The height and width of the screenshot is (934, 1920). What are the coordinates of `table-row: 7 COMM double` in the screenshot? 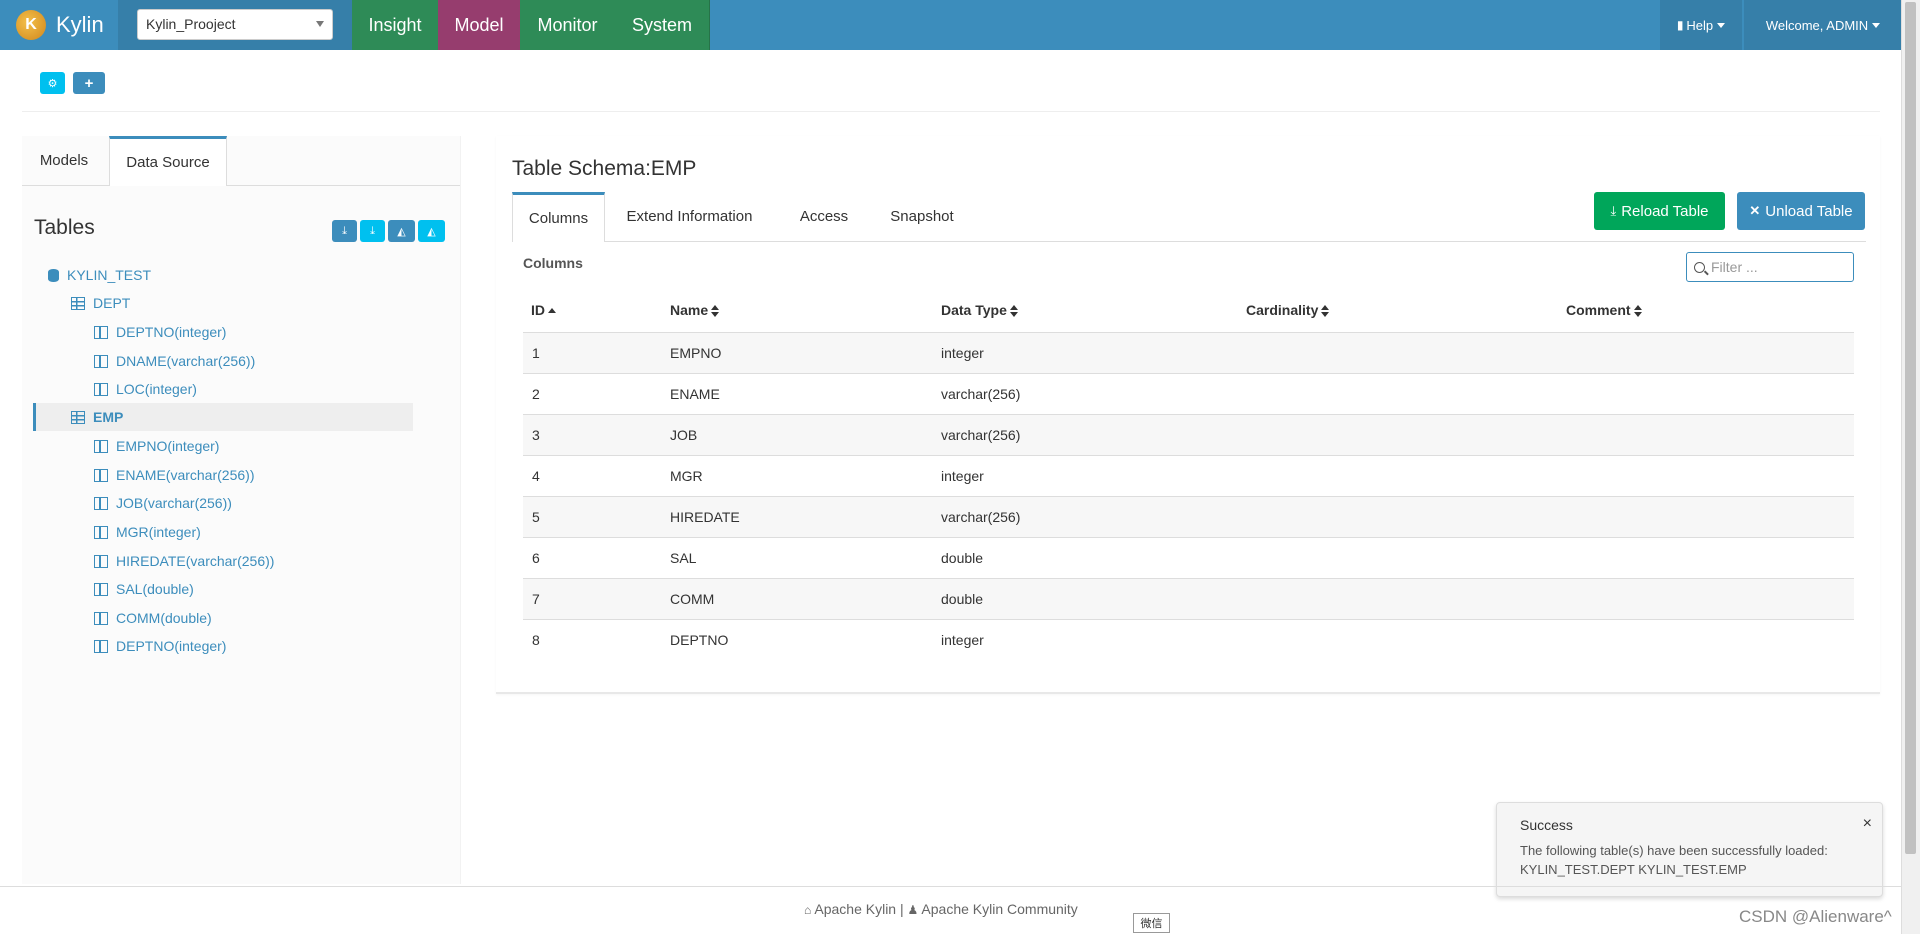 It's located at (1188, 598).